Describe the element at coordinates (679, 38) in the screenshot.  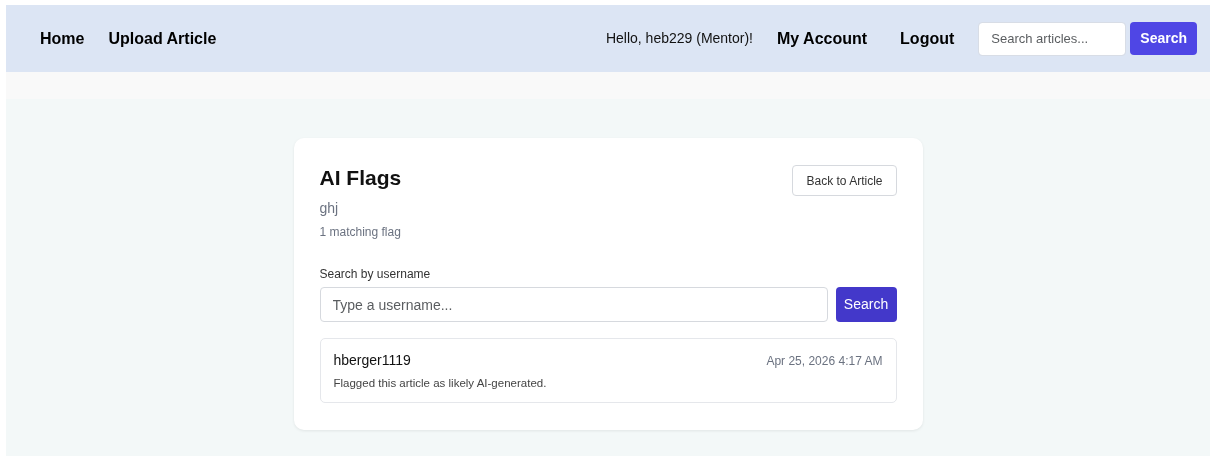
I see `greeting-text: Hello, heb229 (Mentor)!` at that location.